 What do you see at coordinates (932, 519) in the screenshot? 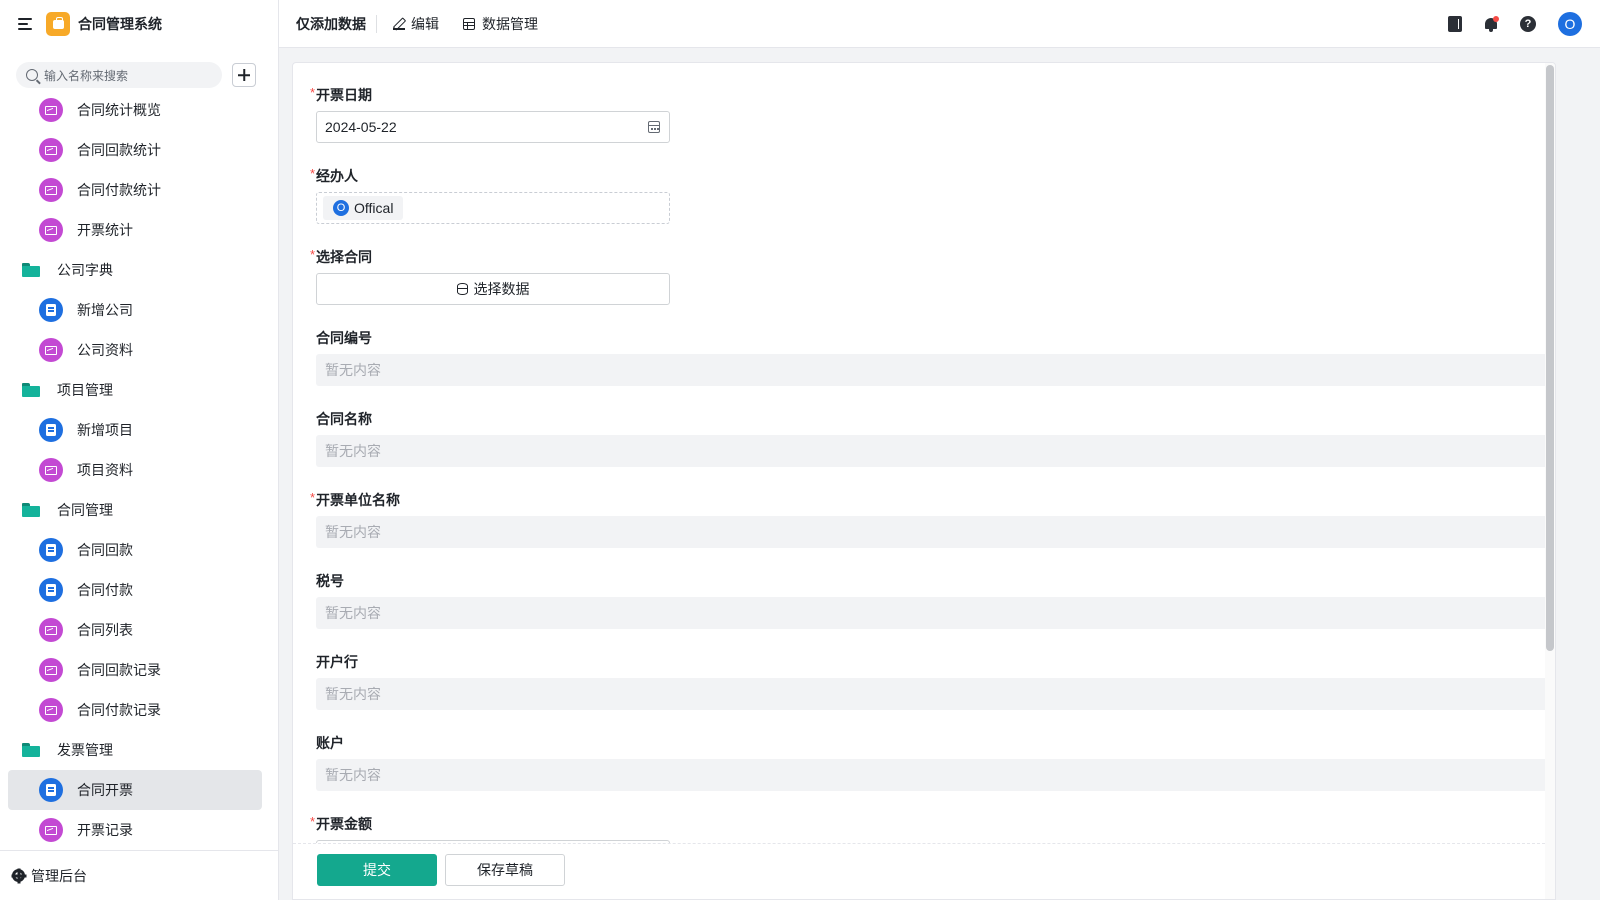
I see `field-invoice-unit: * 开票单位名称 暂无内容` at bounding box center [932, 519].